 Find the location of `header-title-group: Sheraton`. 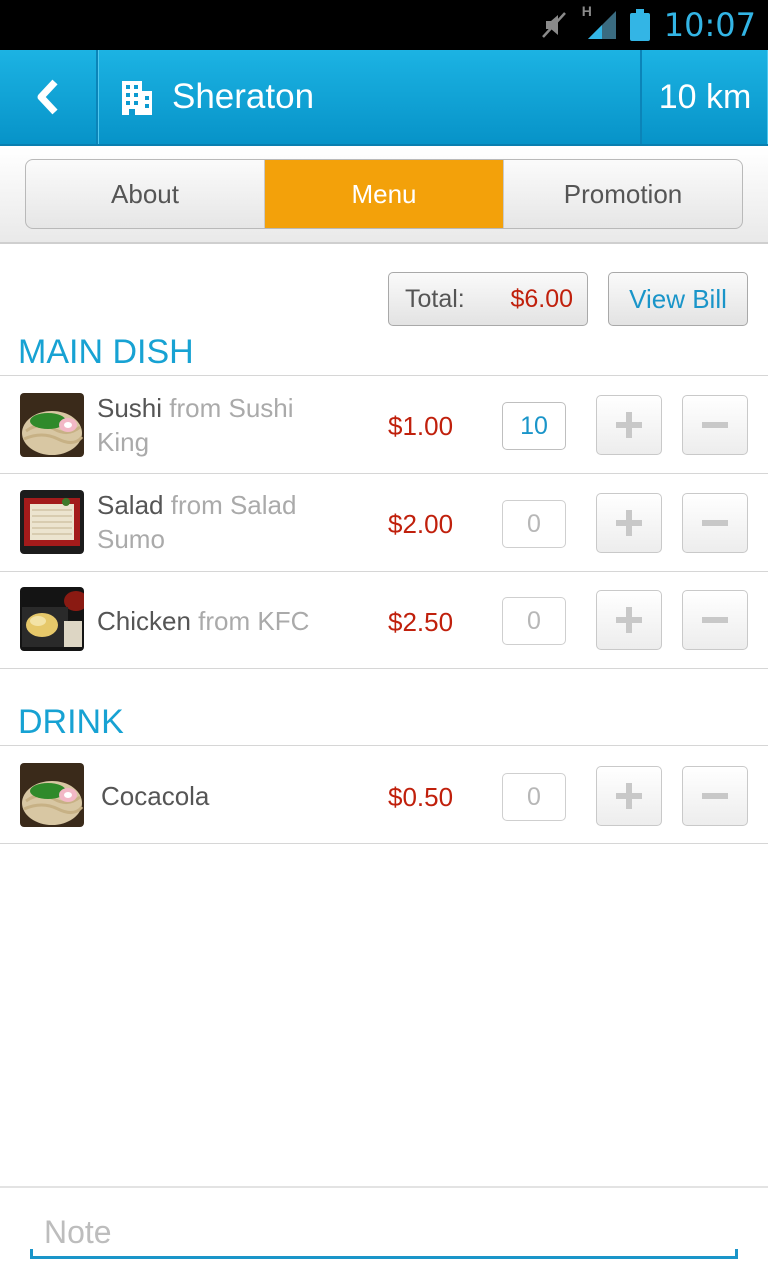

header-title-group: Sheraton is located at coordinates (369, 97).